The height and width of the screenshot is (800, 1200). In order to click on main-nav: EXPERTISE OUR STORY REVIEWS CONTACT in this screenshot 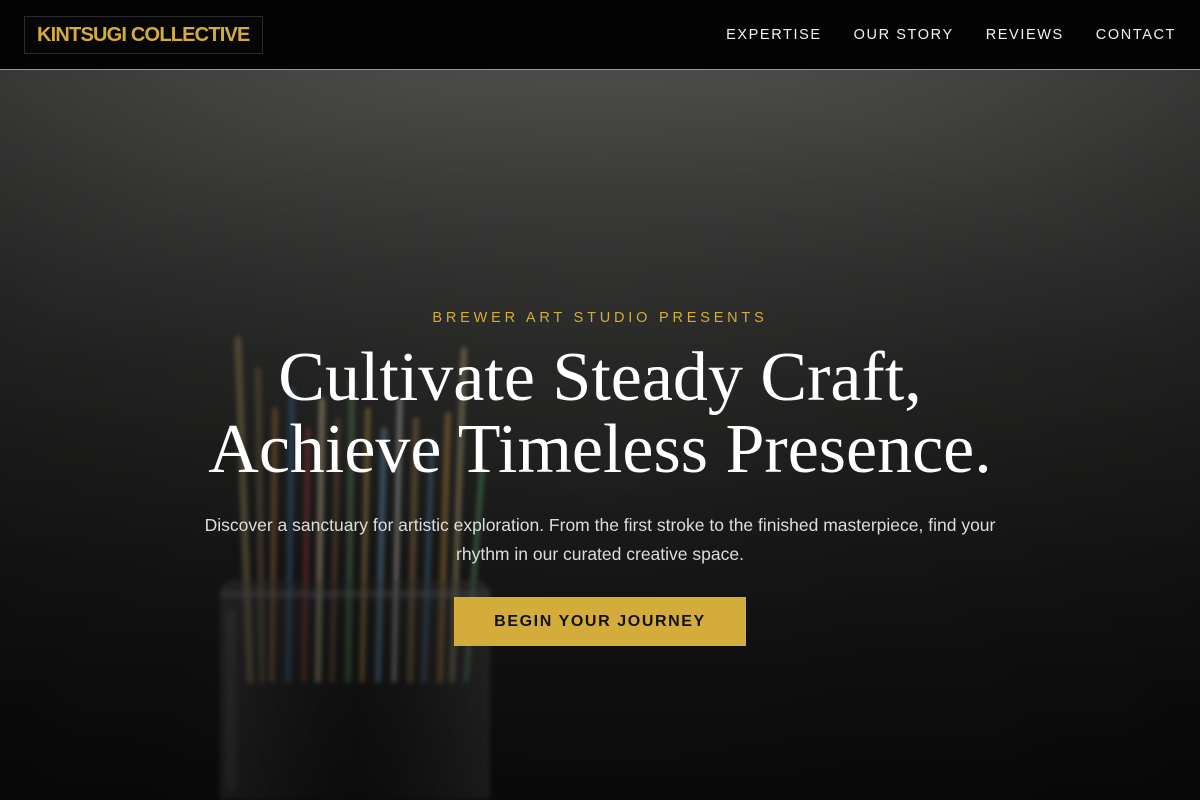, I will do `click(951, 35)`.